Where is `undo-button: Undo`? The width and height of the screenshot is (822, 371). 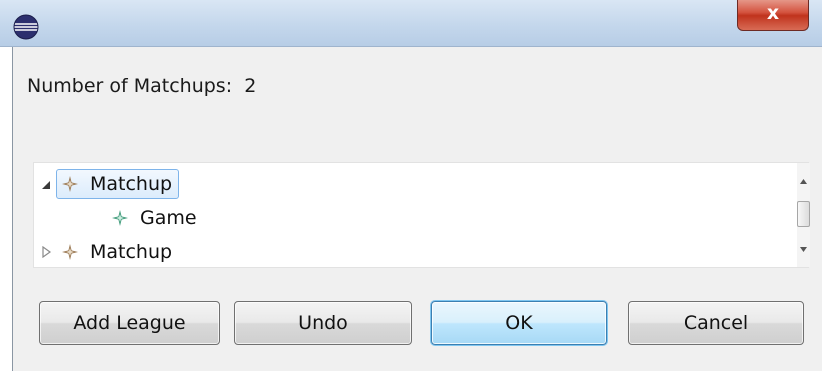
undo-button: Undo is located at coordinates (323, 323).